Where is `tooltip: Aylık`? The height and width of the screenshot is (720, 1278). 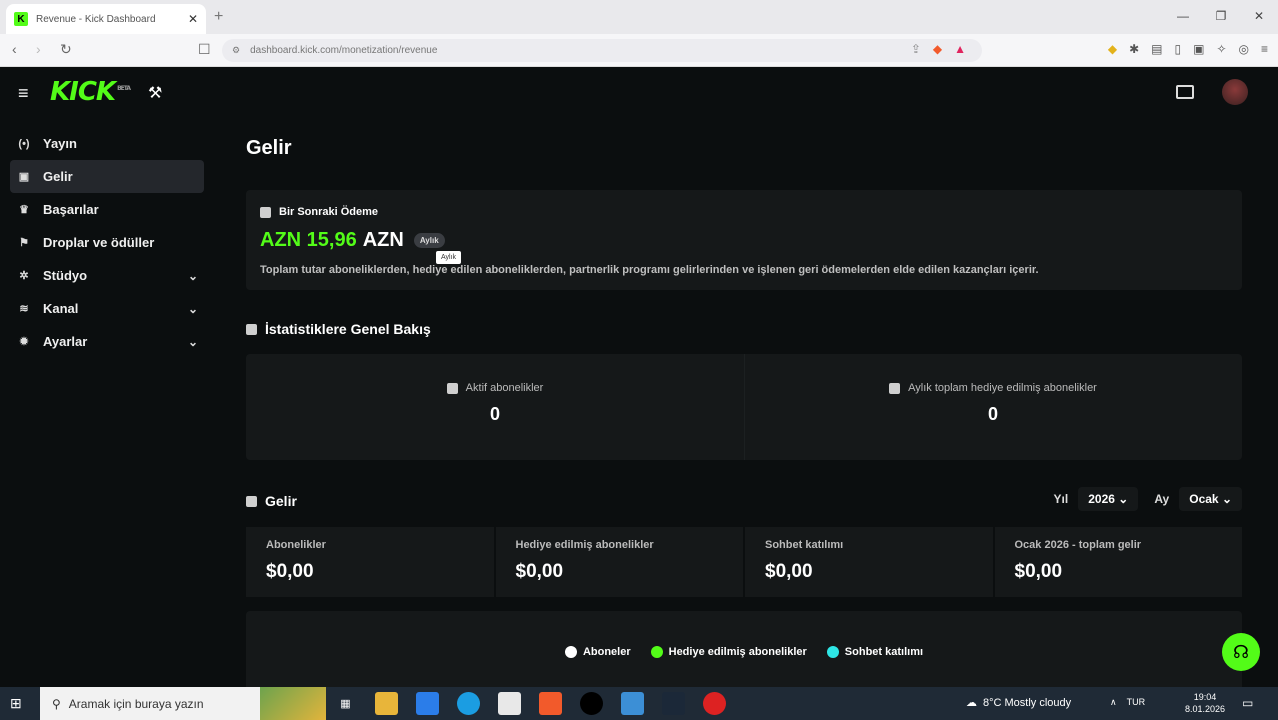
tooltip: Aylık is located at coordinates (449, 257).